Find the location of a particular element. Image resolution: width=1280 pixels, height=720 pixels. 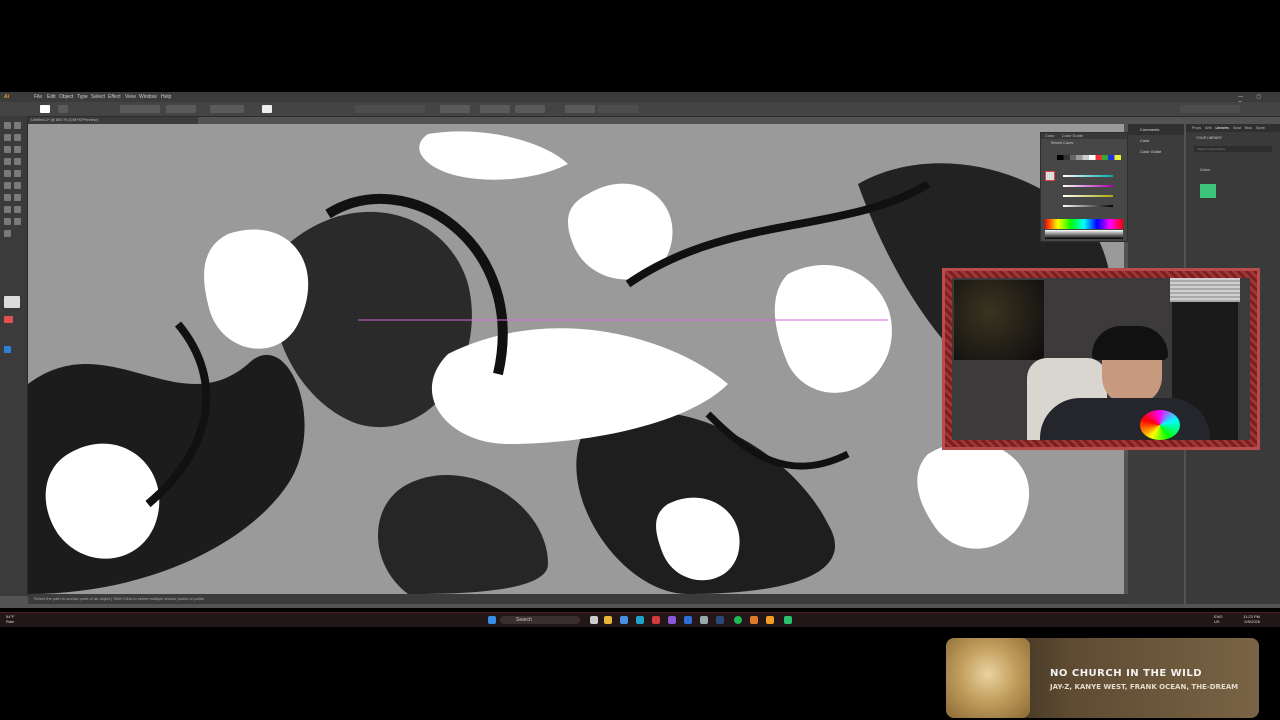

recent-color-swatches is located at coordinates (1089, 157).